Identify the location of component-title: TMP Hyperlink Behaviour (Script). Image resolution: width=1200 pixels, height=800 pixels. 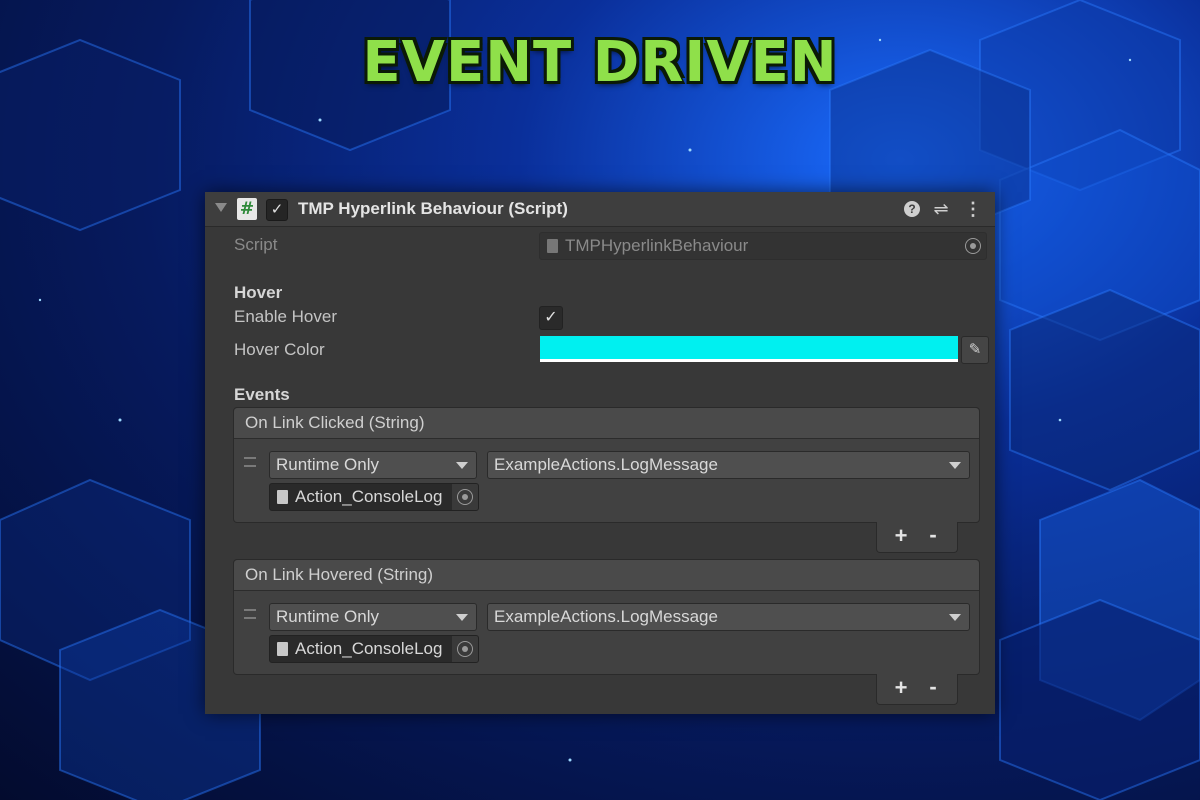
(433, 208).